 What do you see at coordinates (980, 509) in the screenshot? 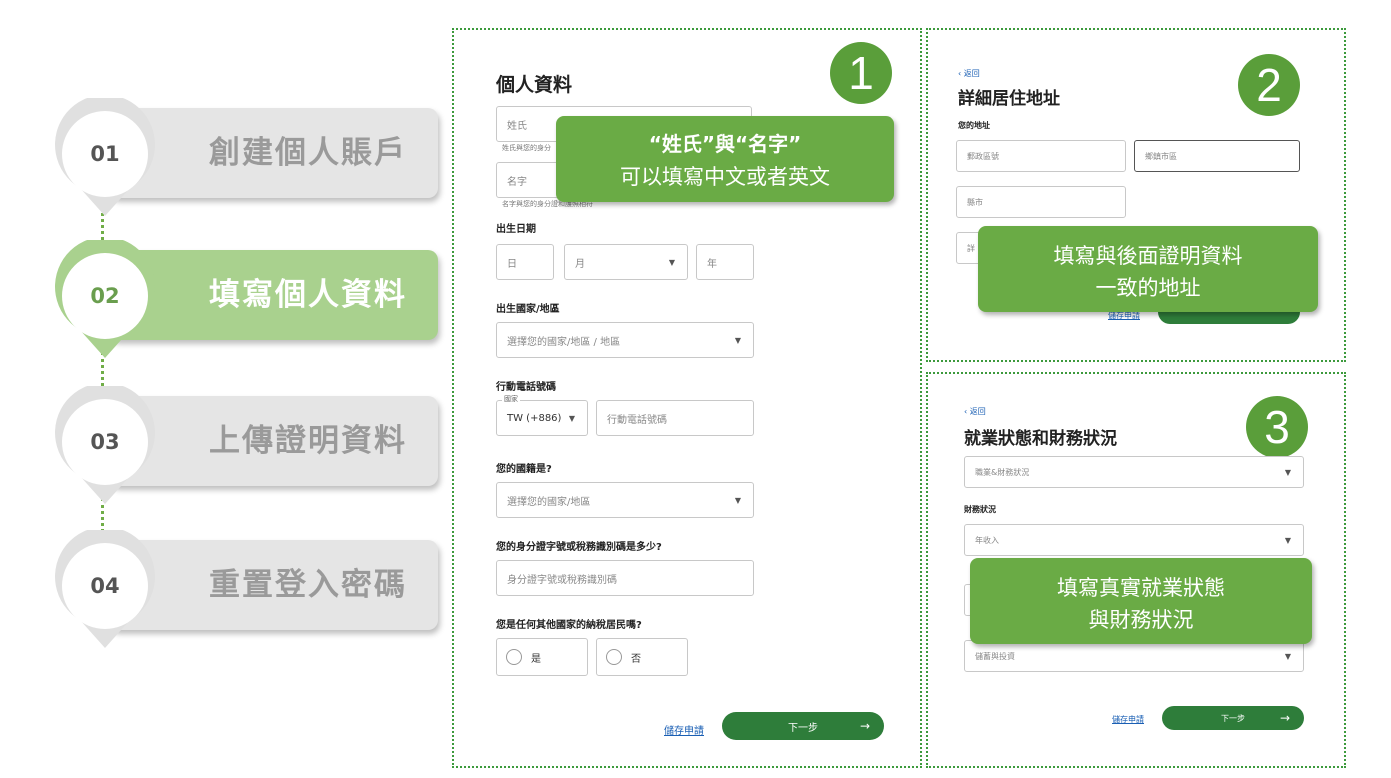
I see `finance-label: 財務狀況` at bounding box center [980, 509].